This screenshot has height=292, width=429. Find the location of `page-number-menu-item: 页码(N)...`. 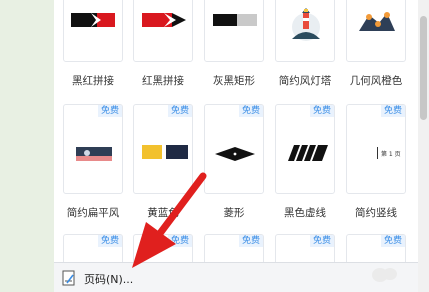

page-number-menu-item: 页码(N)... is located at coordinates (236, 277).